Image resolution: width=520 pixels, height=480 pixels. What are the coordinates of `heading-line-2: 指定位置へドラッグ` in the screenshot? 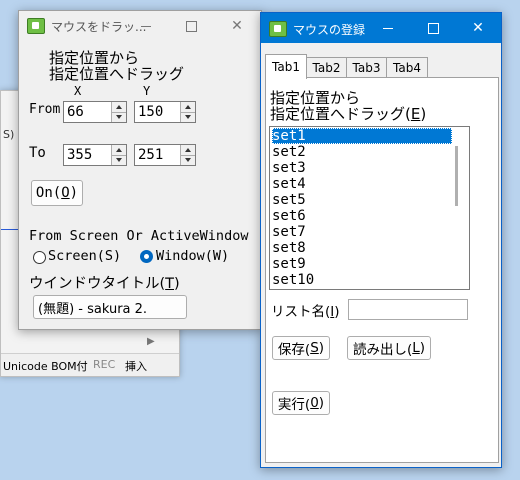 It's located at (117, 74).